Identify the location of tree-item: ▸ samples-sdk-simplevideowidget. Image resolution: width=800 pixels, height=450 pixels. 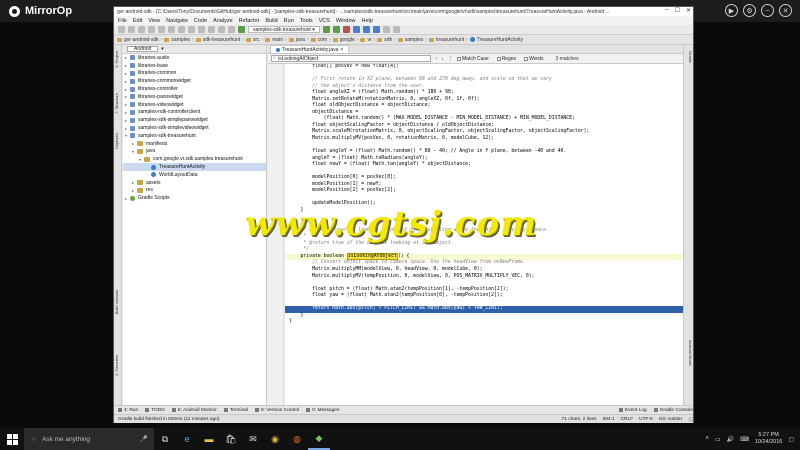
(194, 128).